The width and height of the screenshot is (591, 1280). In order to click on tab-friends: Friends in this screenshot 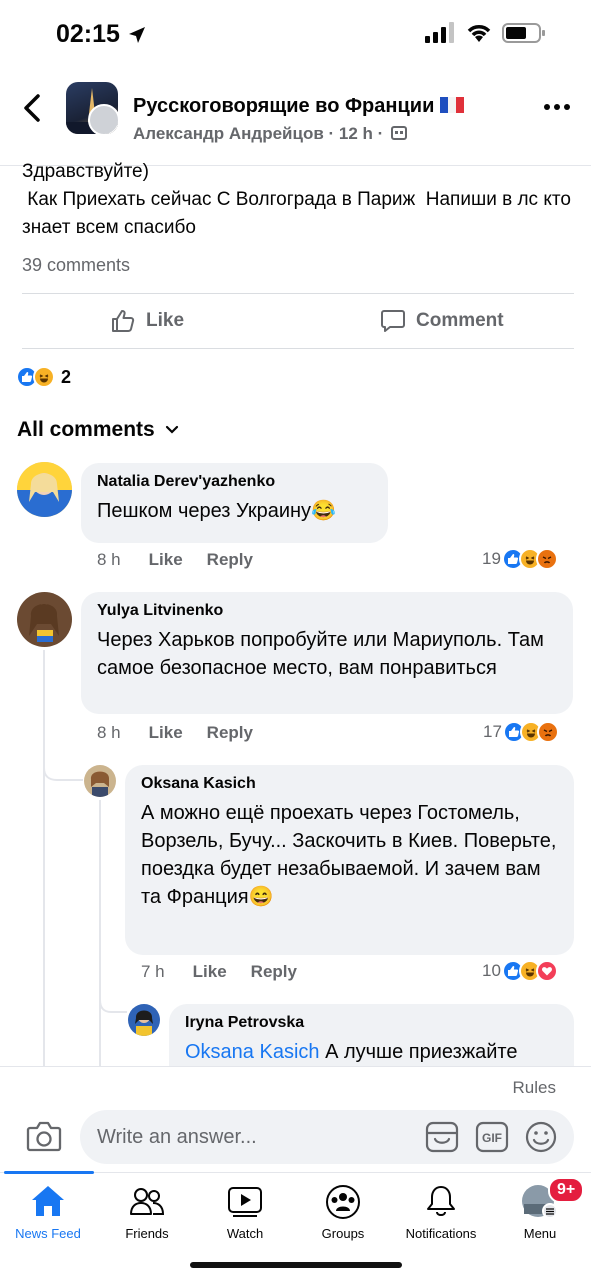, I will do `click(147, 1212)`.